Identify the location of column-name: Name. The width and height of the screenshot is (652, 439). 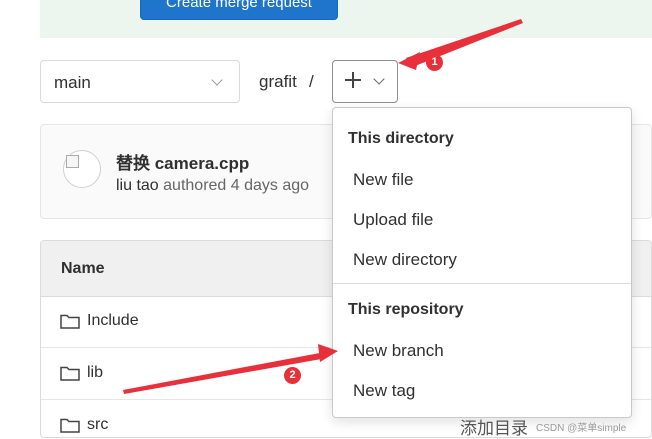
(83, 268).